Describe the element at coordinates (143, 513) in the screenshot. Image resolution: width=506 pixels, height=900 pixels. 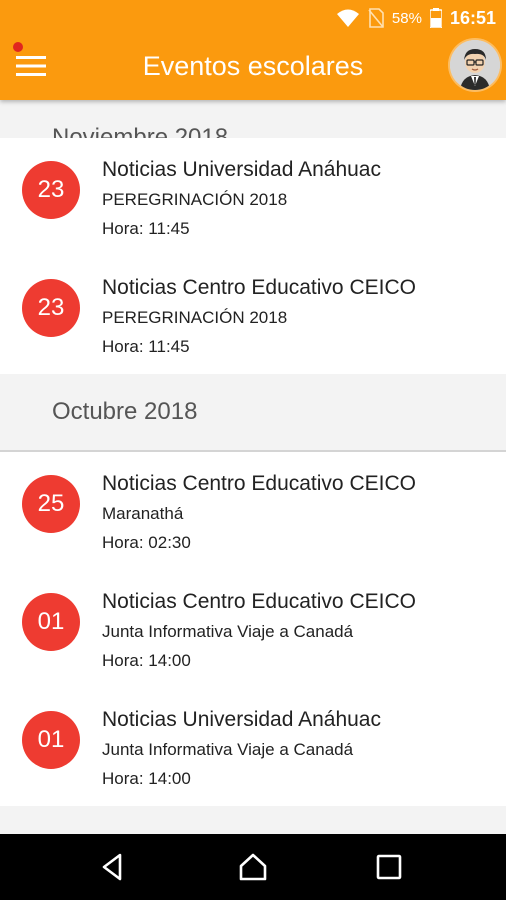
I see `event-description: Maranathá` at that location.